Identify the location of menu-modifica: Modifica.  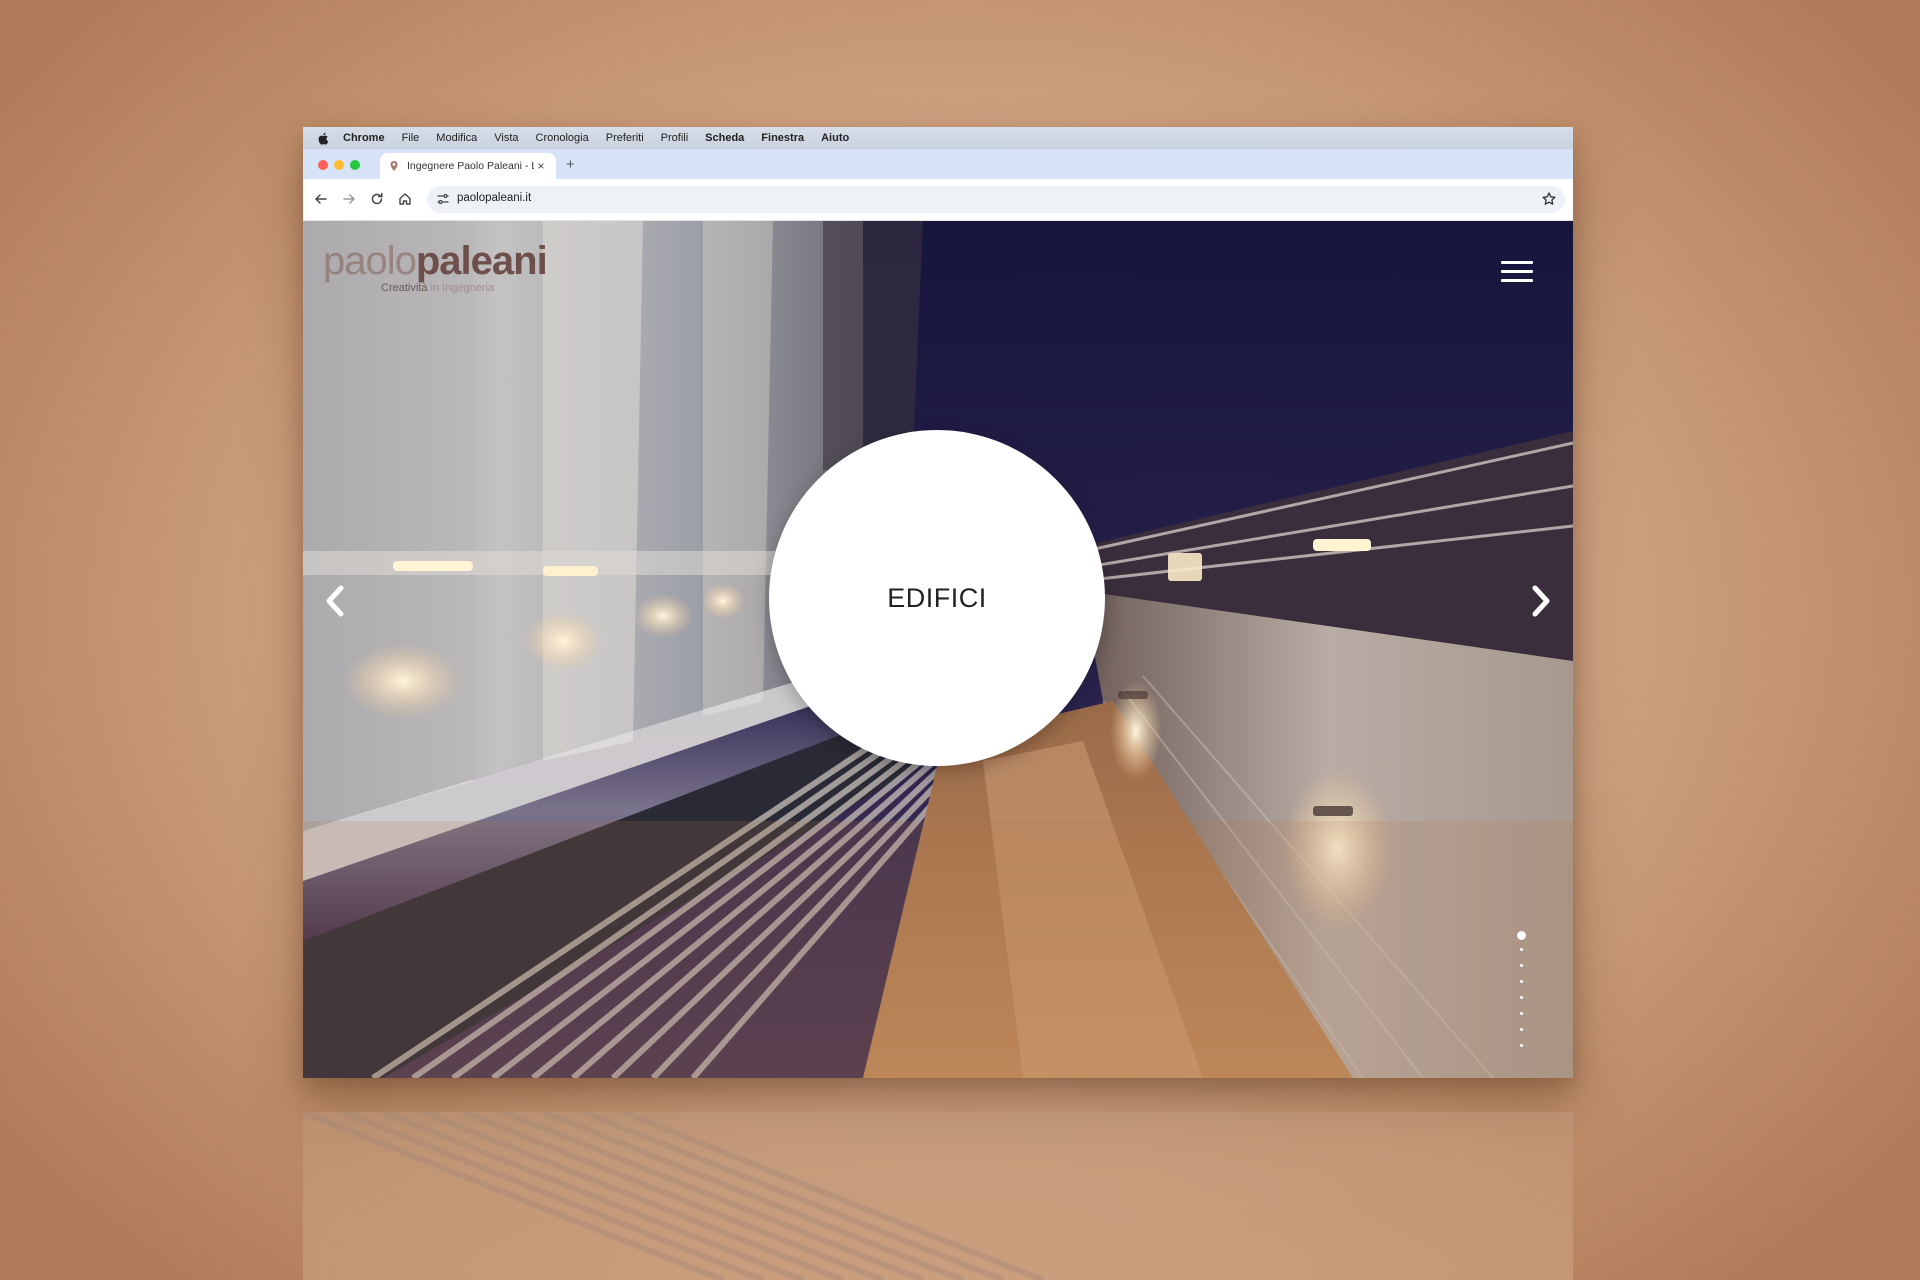
(456, 138).